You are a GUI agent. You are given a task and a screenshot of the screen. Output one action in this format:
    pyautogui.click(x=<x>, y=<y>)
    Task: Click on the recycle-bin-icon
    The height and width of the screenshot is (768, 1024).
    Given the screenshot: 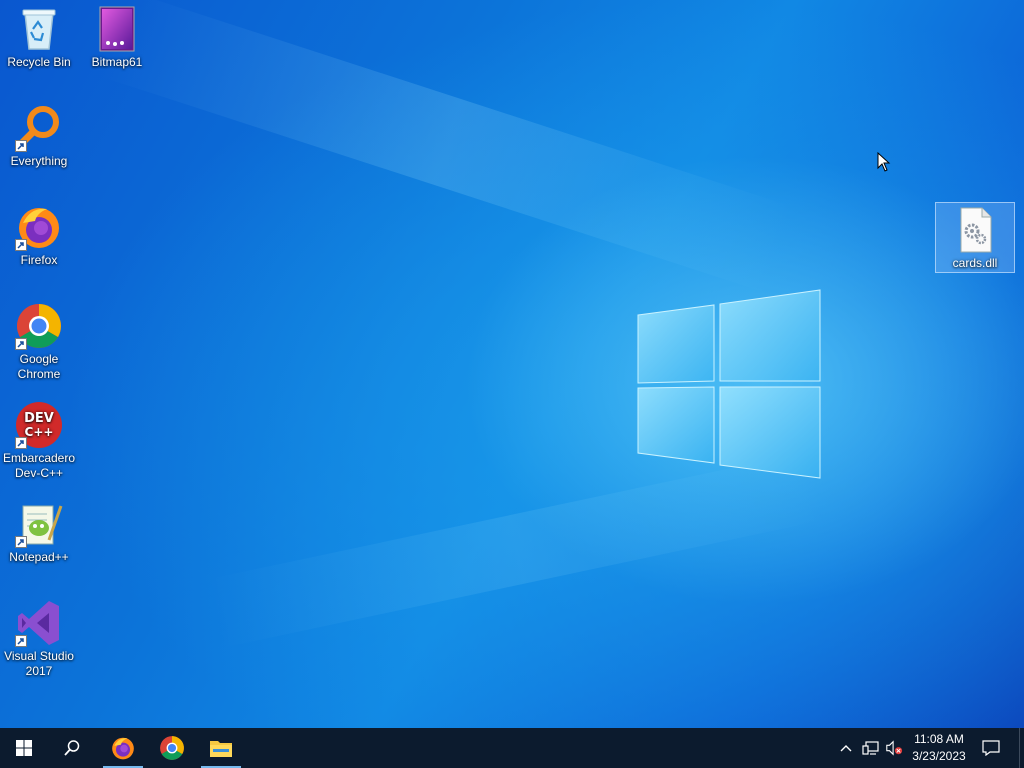 What is the action you would take?
    pyautogui.click(x=39, y=29)
    